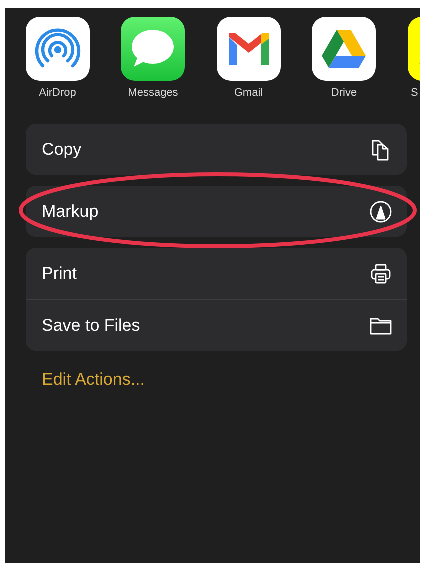 The image size is (424, 563). I want to click on app-label: AirDrop, so click(57, 93).